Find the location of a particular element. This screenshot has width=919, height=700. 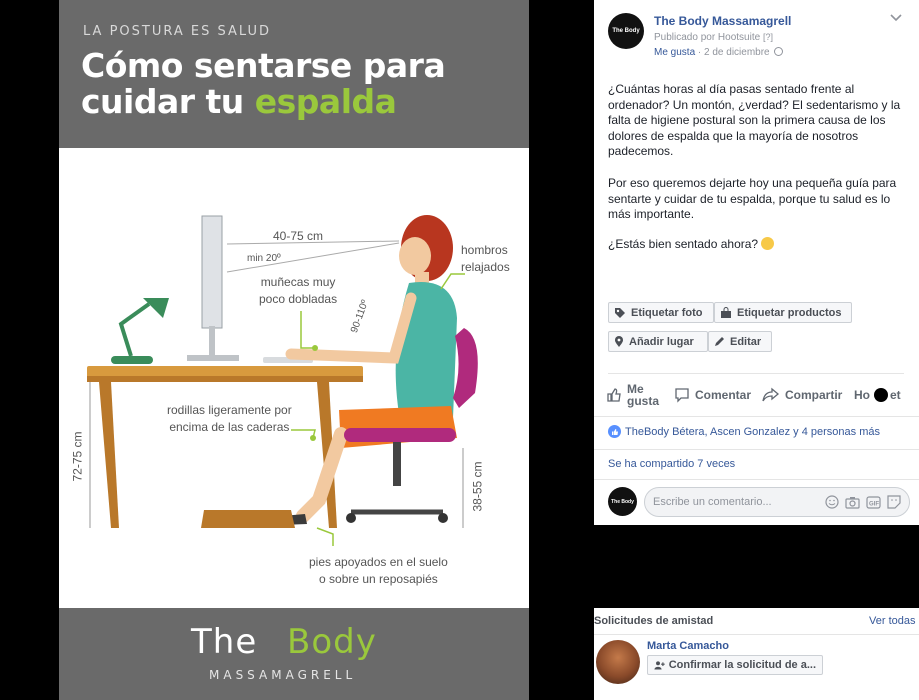

svg-text: GIF is located at coordinates (874, 504).